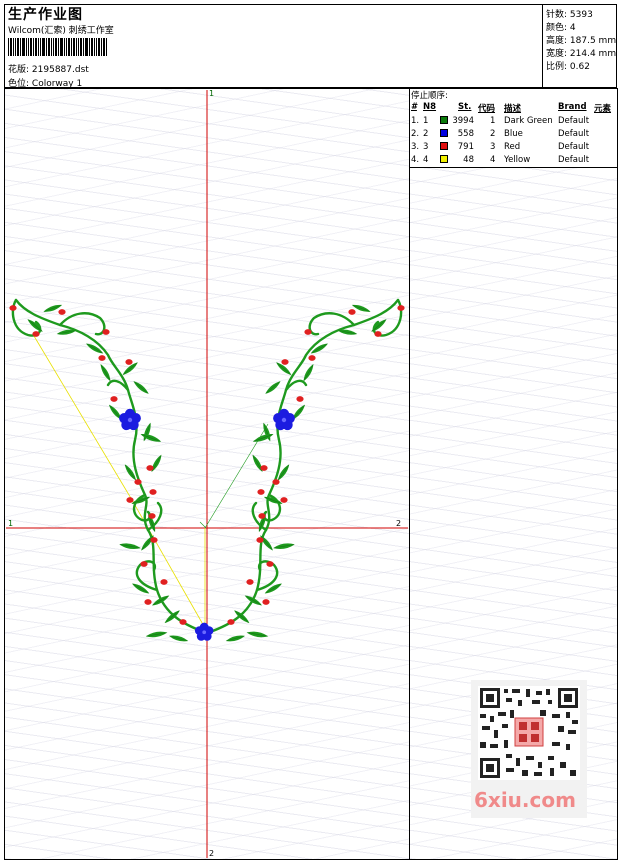 Image resolution: width=620 pixels, height=861 pixels. I want to click on axis-label-left: 1, so click(11, 523).